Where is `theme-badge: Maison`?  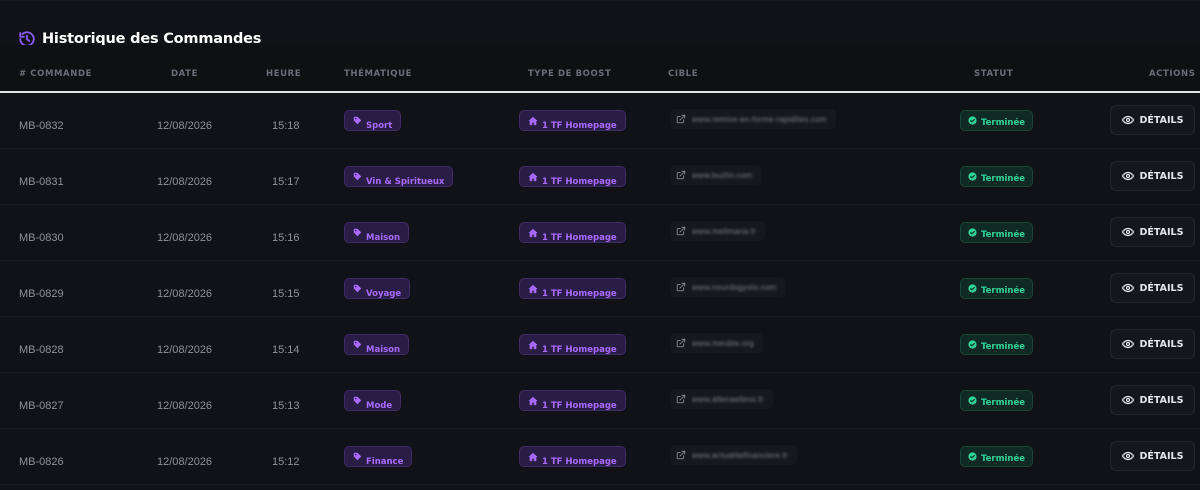
theme-badge: Maison is located at coordinates (377, 344).